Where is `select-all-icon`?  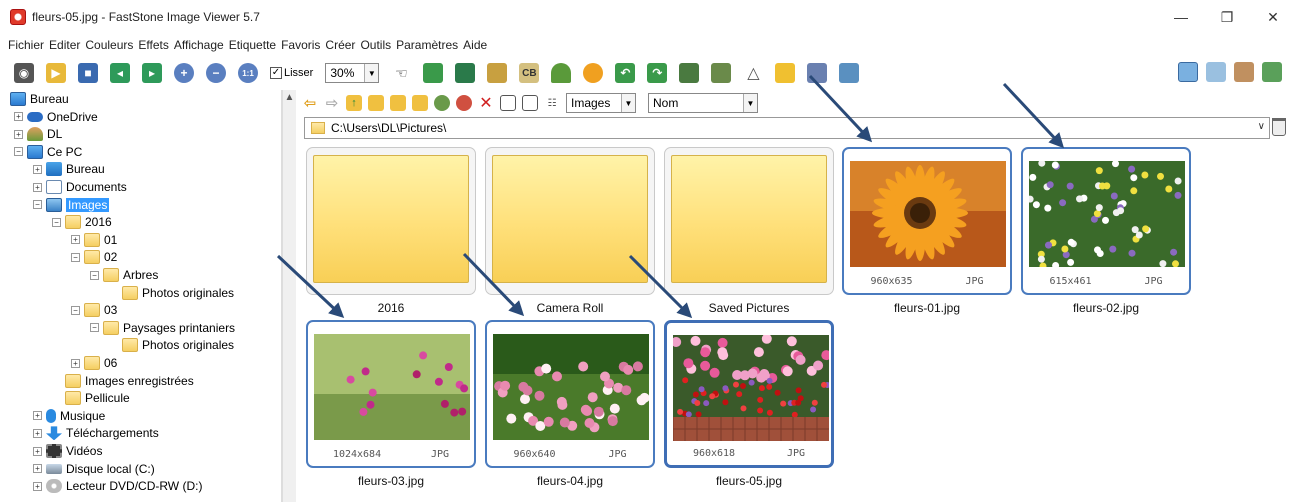 select-all-icon is located at coordinates (508, 103).